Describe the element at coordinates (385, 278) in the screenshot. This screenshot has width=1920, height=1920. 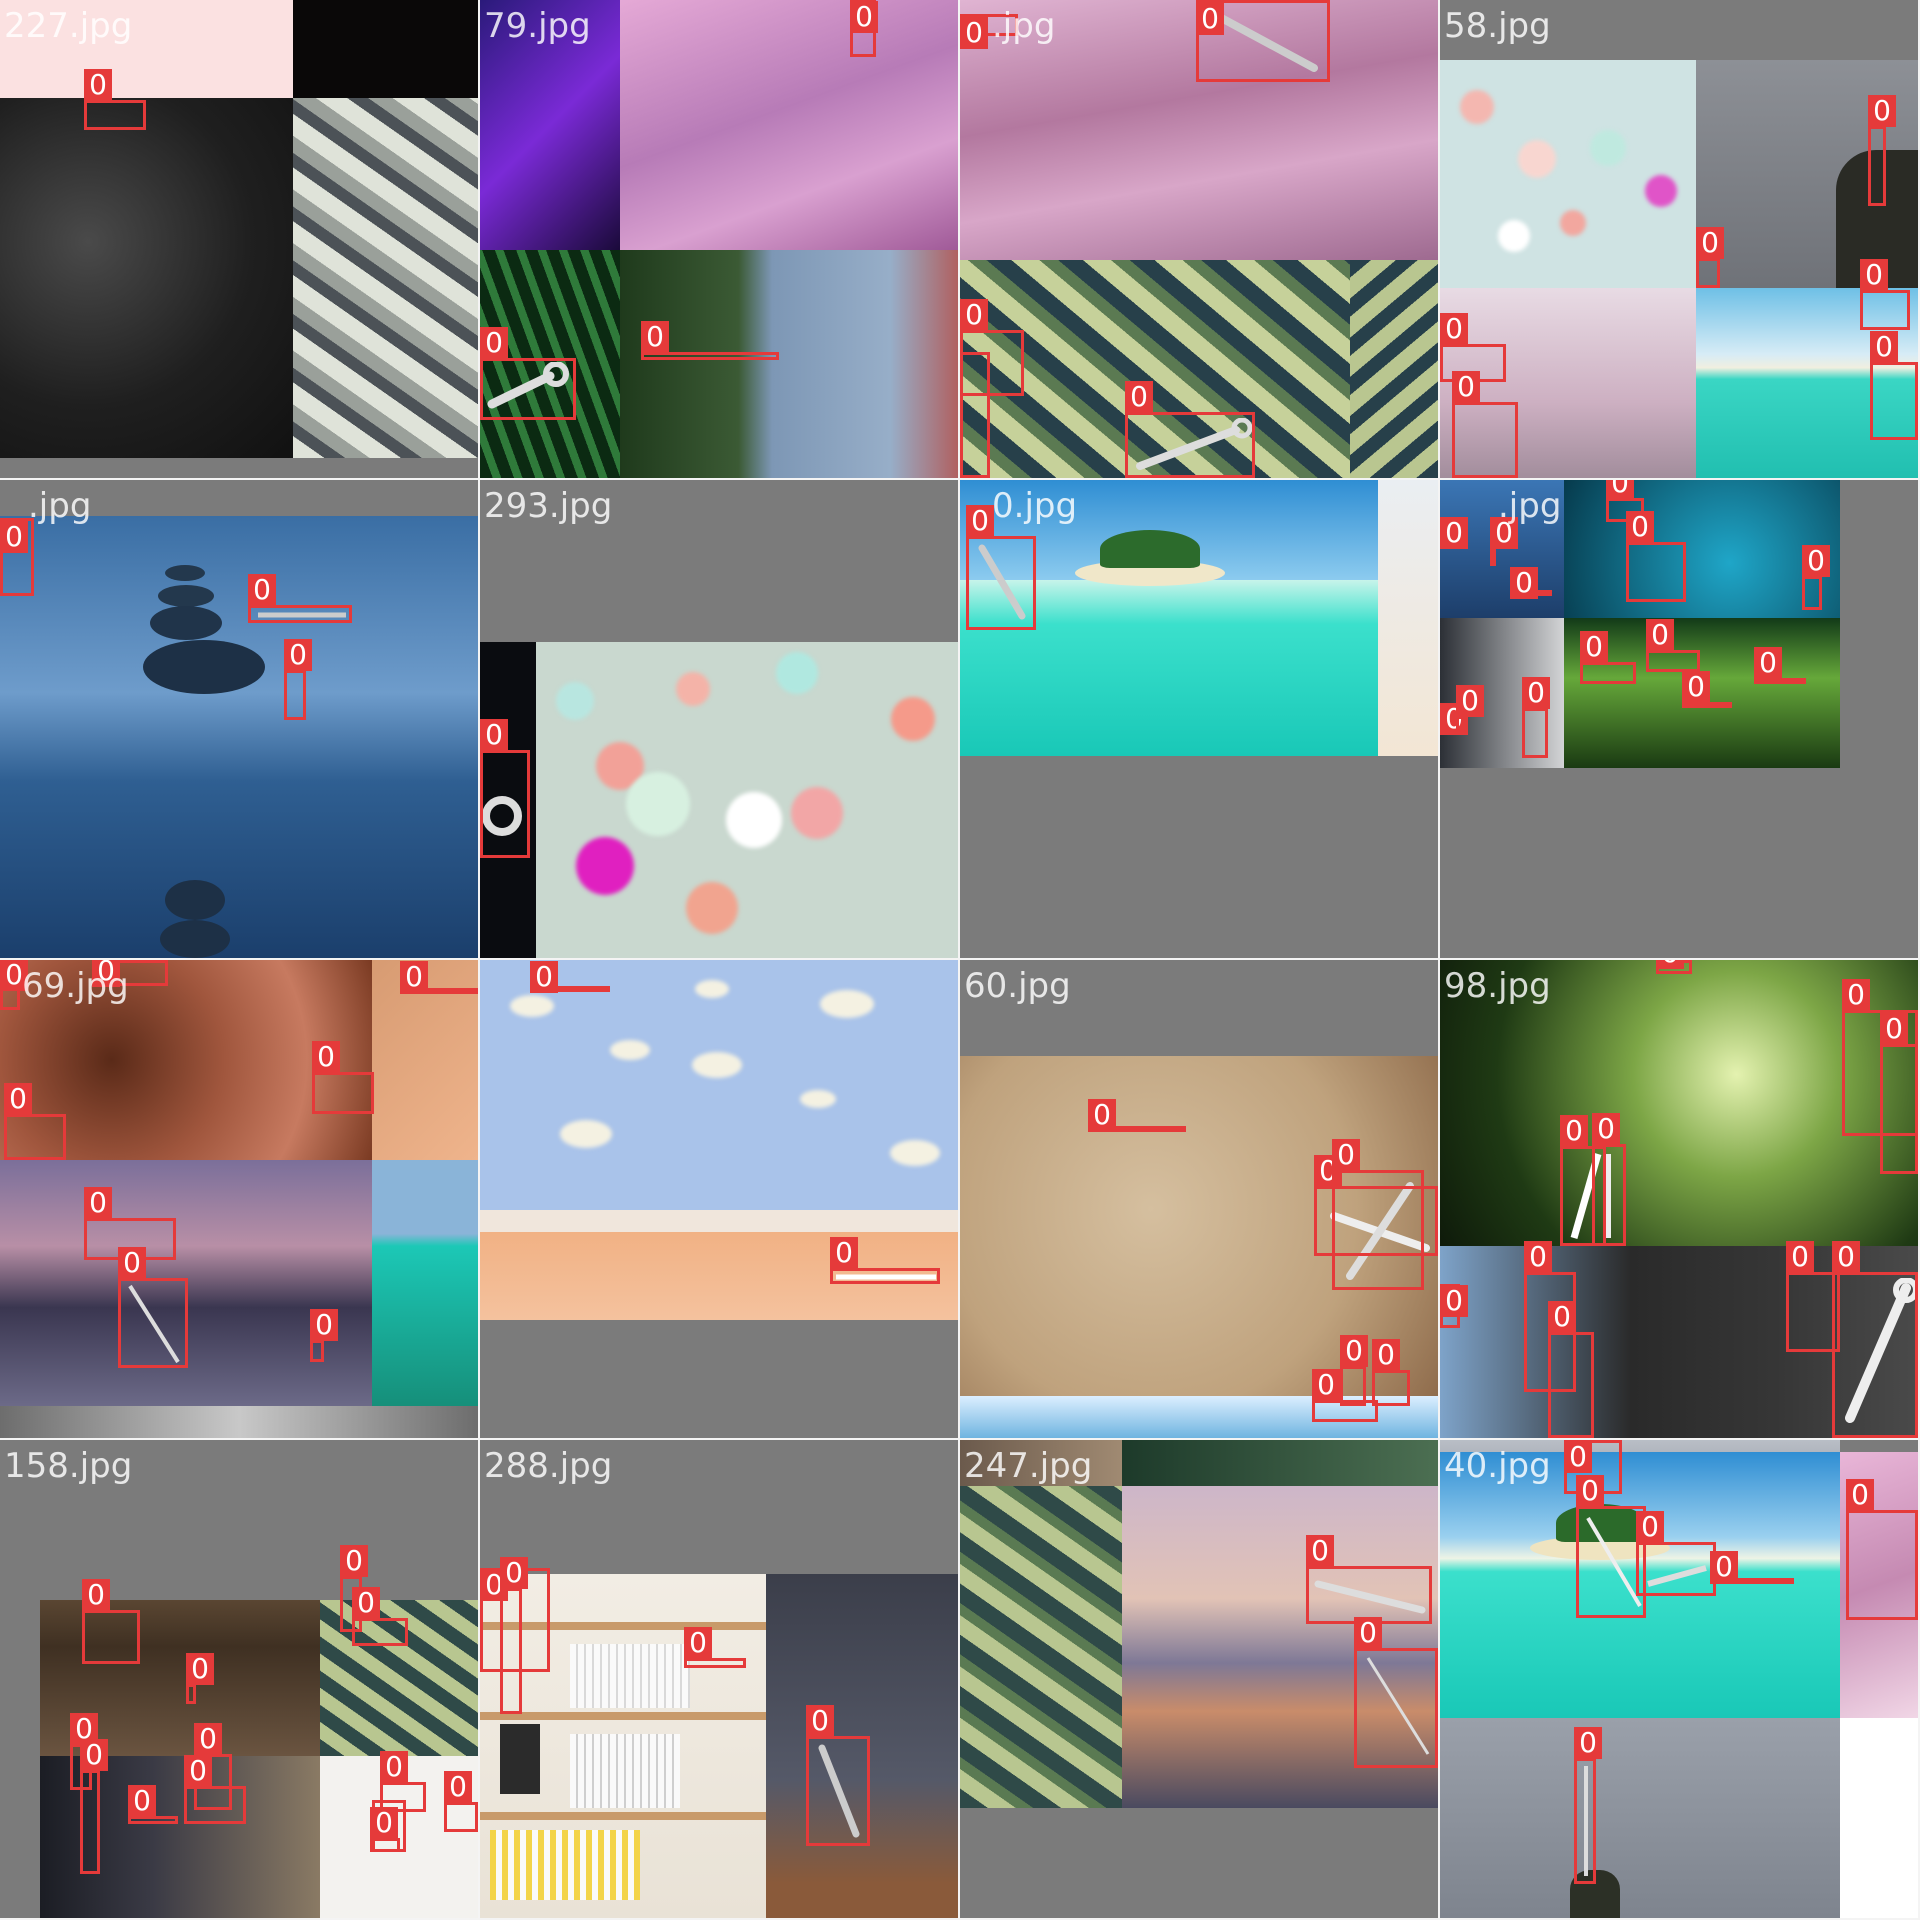
I see `leaf-photo-gray` at that location.